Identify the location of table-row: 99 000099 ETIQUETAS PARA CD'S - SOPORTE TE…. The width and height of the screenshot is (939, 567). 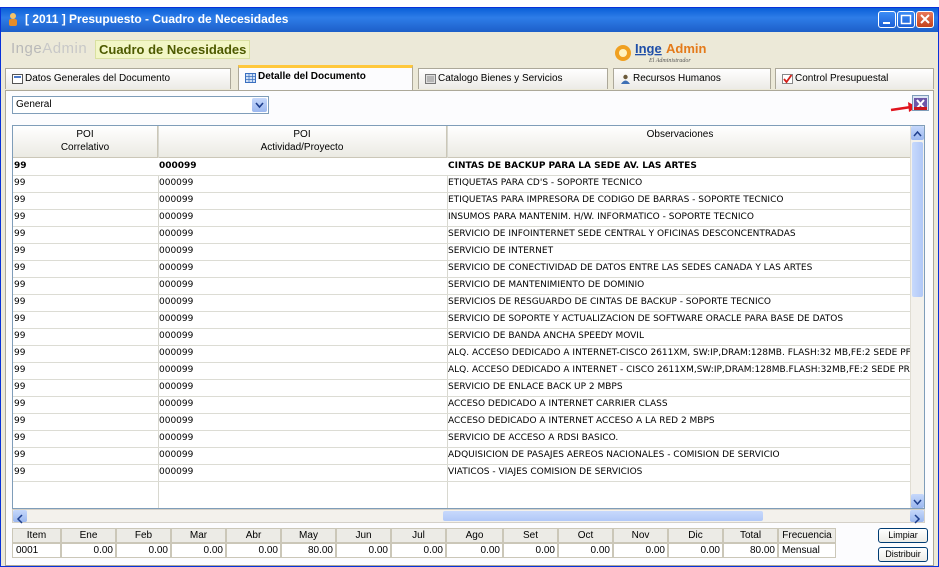
(463, 184).